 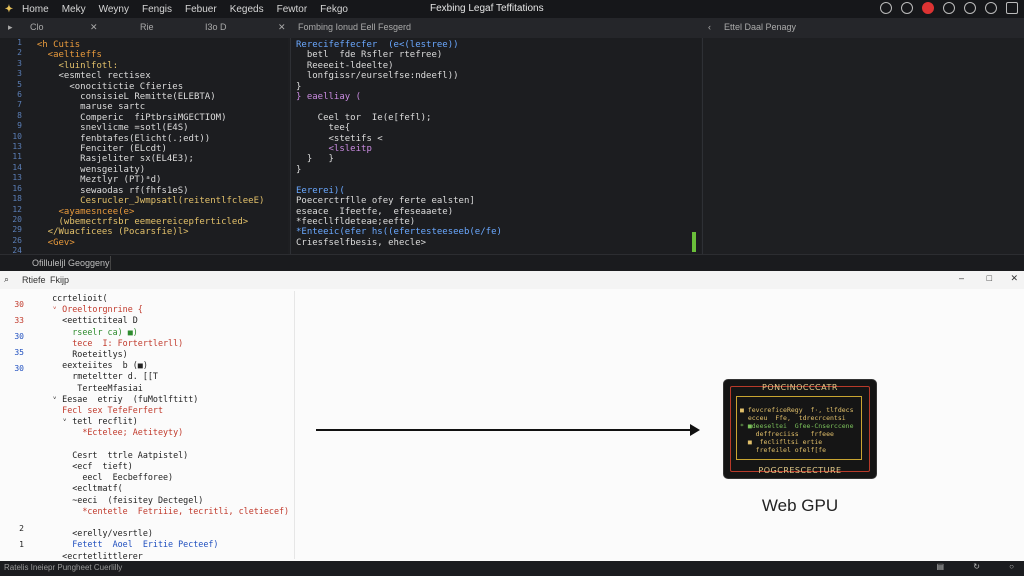 What do you see at coordinates (201, 9) in the screenshot?
I see `menu-item-5: Febuer` at bounding box center [201, 9].